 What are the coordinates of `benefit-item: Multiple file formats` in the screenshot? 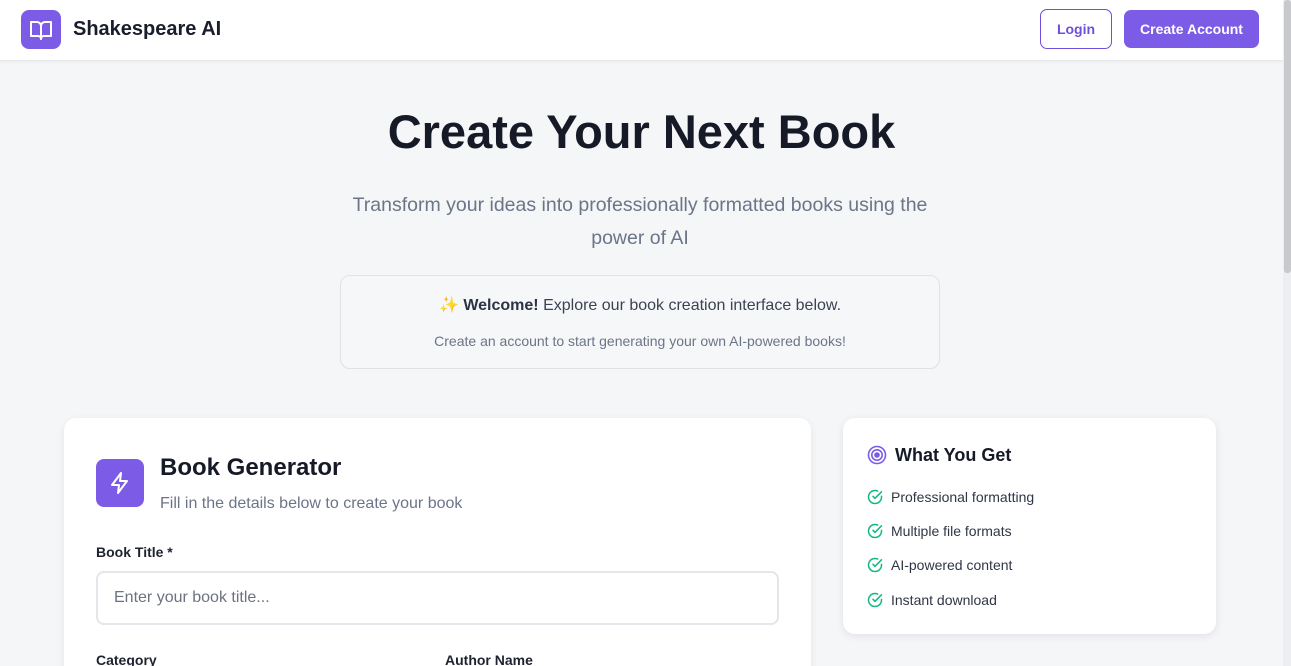 It's located at (939, 531).